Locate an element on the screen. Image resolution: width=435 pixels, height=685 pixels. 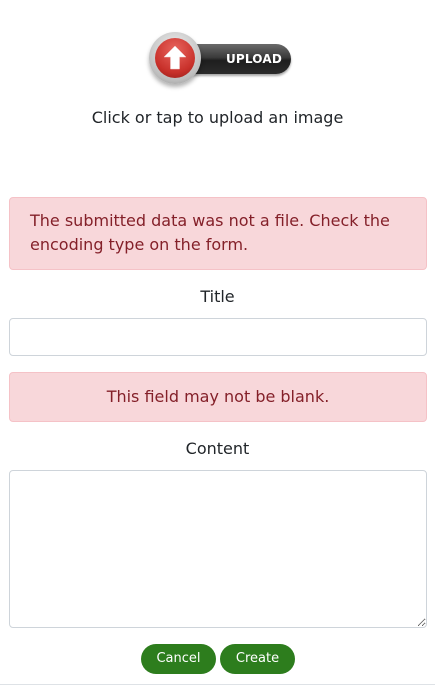
upload-graphic: UPLOAD is located at coordinates (220, 60).